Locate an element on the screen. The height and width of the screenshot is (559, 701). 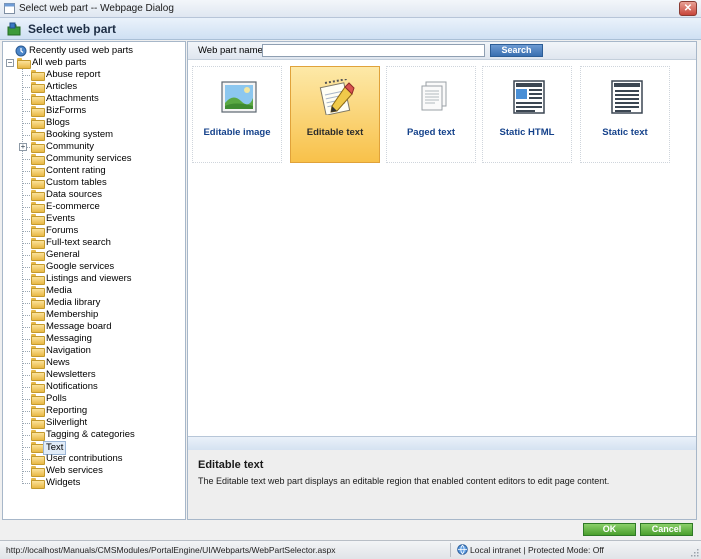
resize-grip-icon is located at coordinates (694, 552).